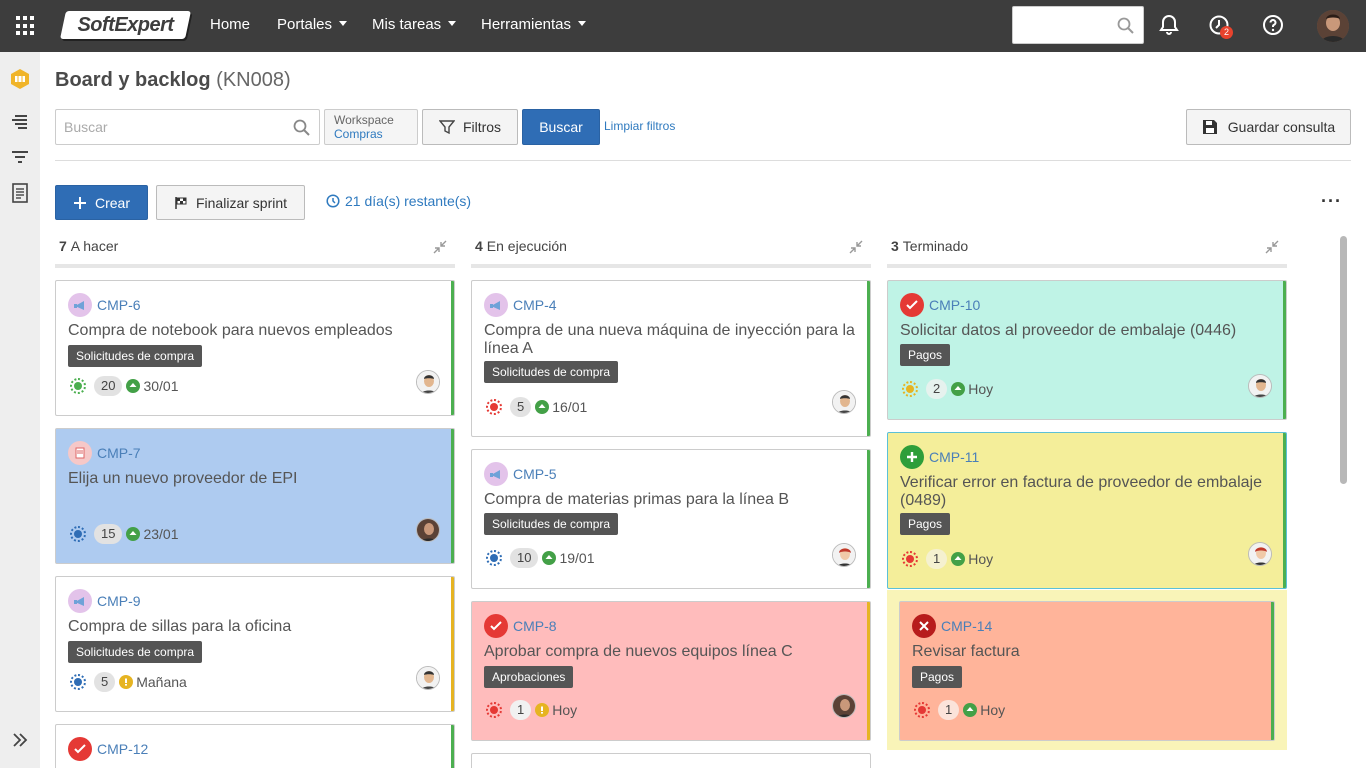 Image resolution: width=1366 pixels, height=768 pixels. What do you see at coordinates (1169, 25) in the screenshot?
I see `bell-icon` at bounding box center [1169, 25].